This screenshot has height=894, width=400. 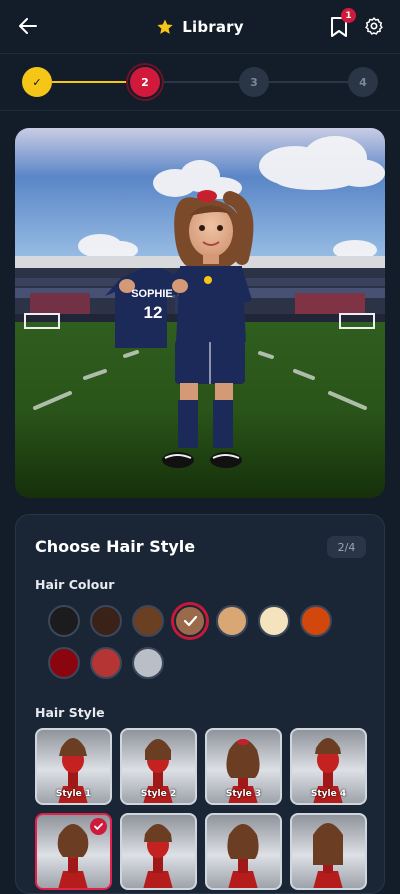 I want to click on settings-button, so click(x=374, y=26).